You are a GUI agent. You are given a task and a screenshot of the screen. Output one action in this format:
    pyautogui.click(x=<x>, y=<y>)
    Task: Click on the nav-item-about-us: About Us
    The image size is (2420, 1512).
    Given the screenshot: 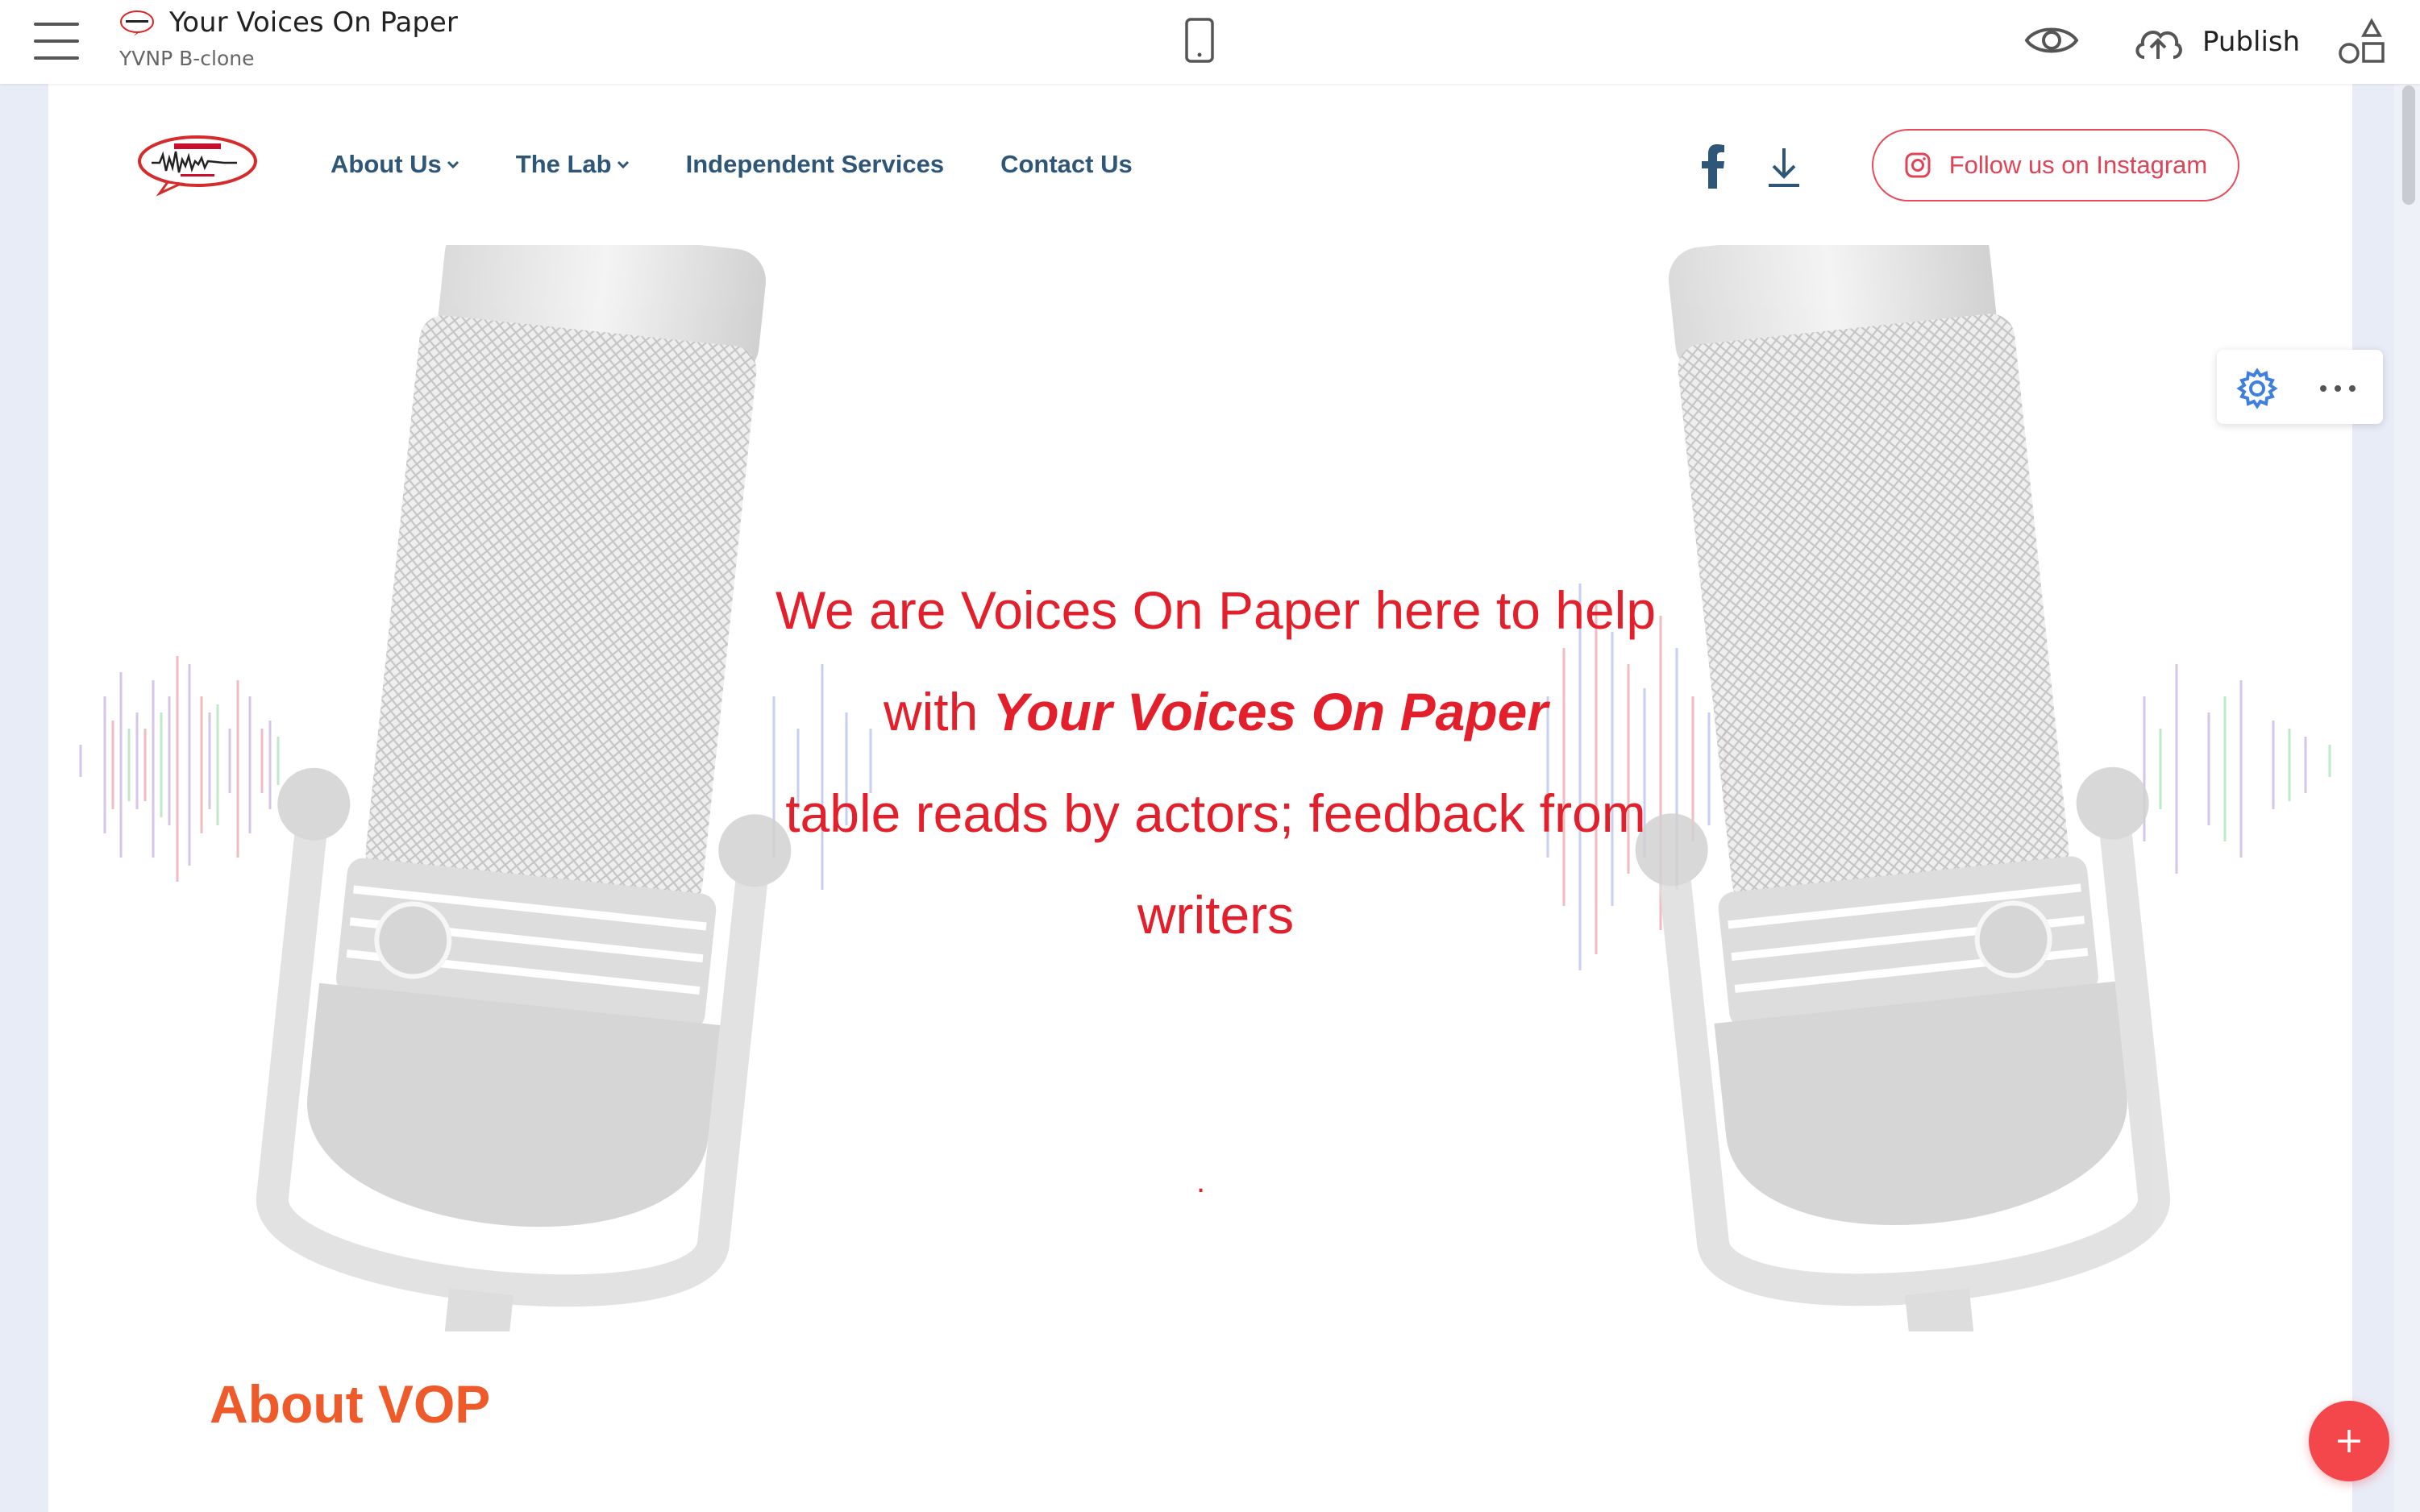 What is the action you would take?
    pyautogui.click(x=395, y=164)
    